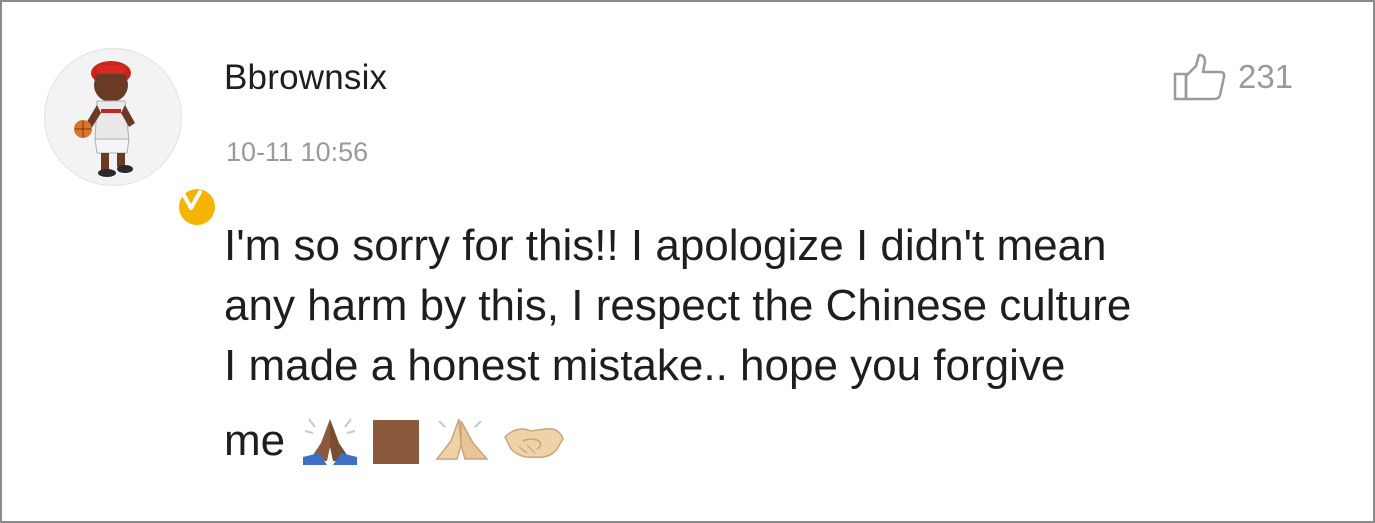  Describe the element at coordinates (1199, 77) in the screenshot. I see `thumbs-up-icon` at that location.